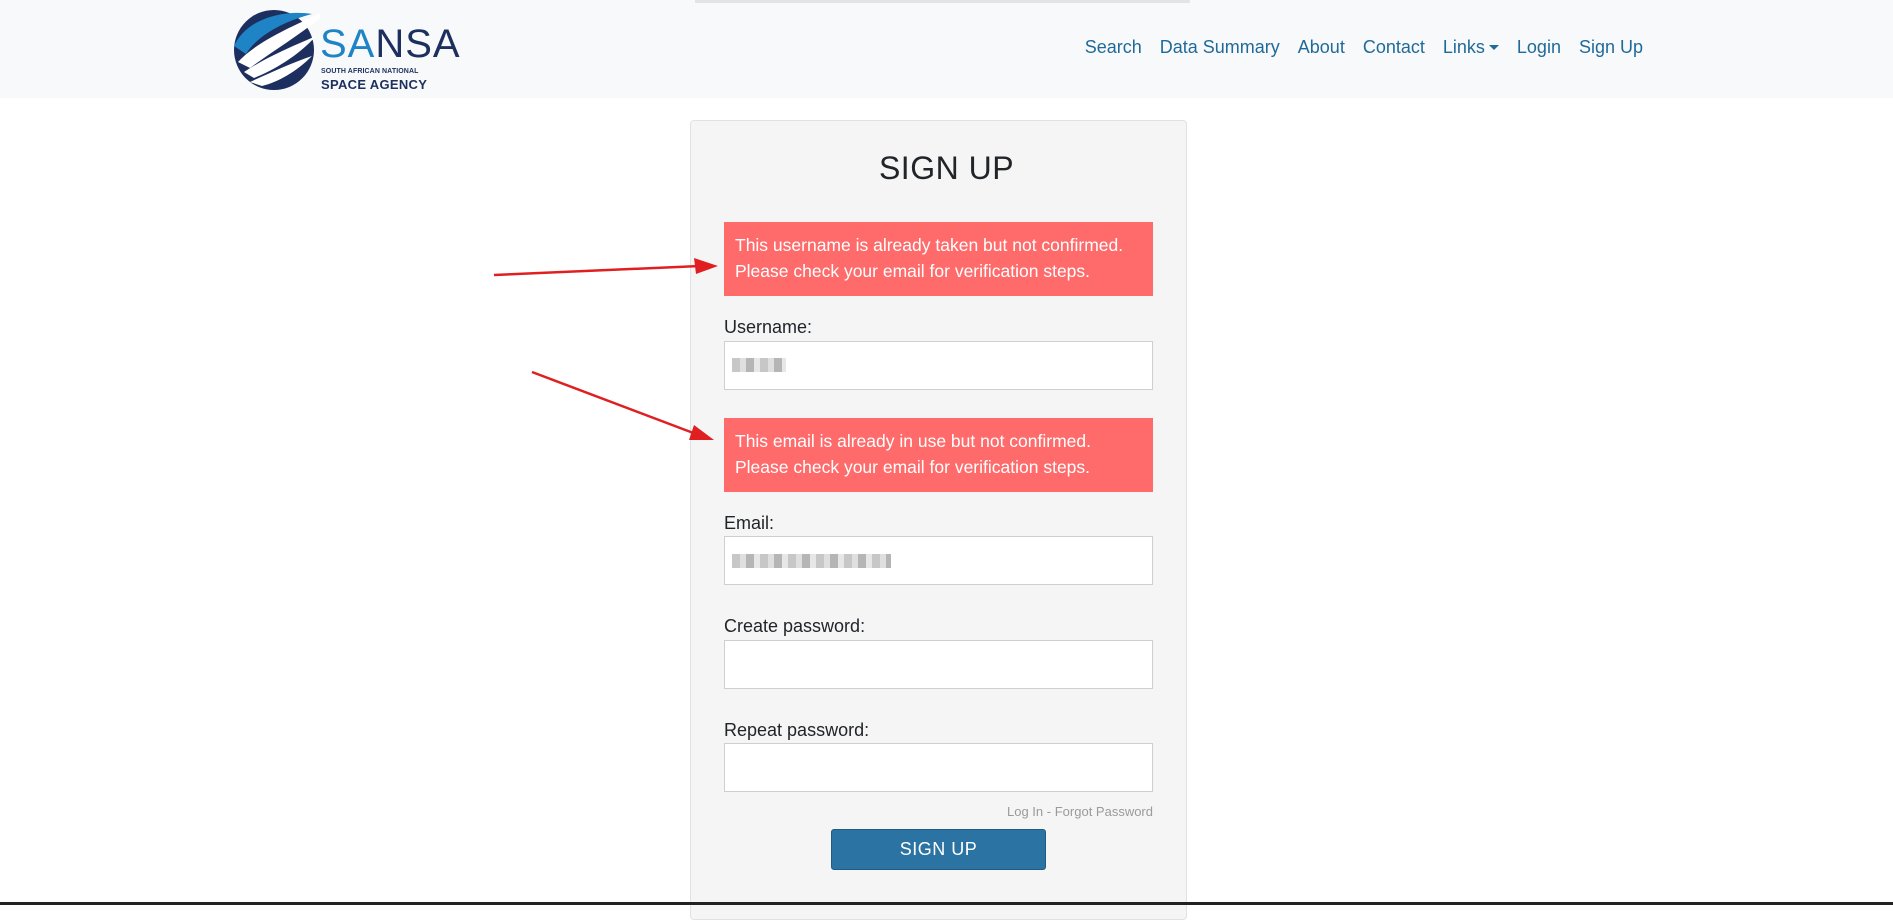 The image size is (1893, 920). Describe the element at coordinates (370, 71) in the screenshot. I see `logo-subtitle-line1: SOUTH AFRICAN NATIONAL` at that location.